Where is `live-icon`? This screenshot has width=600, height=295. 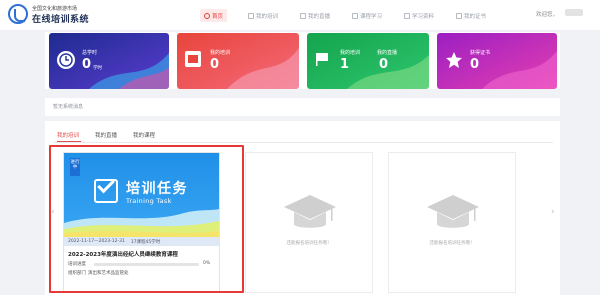 live-icon is located at coordinates (303, 16).